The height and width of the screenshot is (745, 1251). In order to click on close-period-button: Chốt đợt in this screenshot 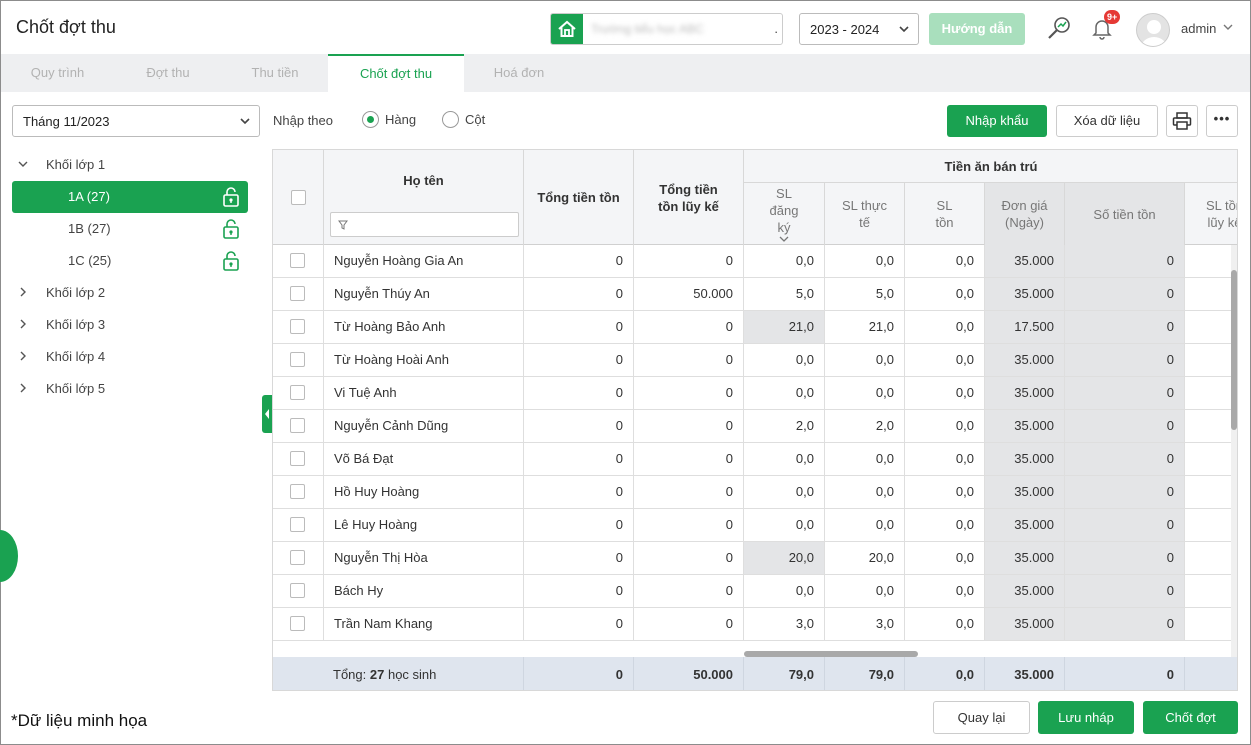, I will do `click(1190, 717)`.